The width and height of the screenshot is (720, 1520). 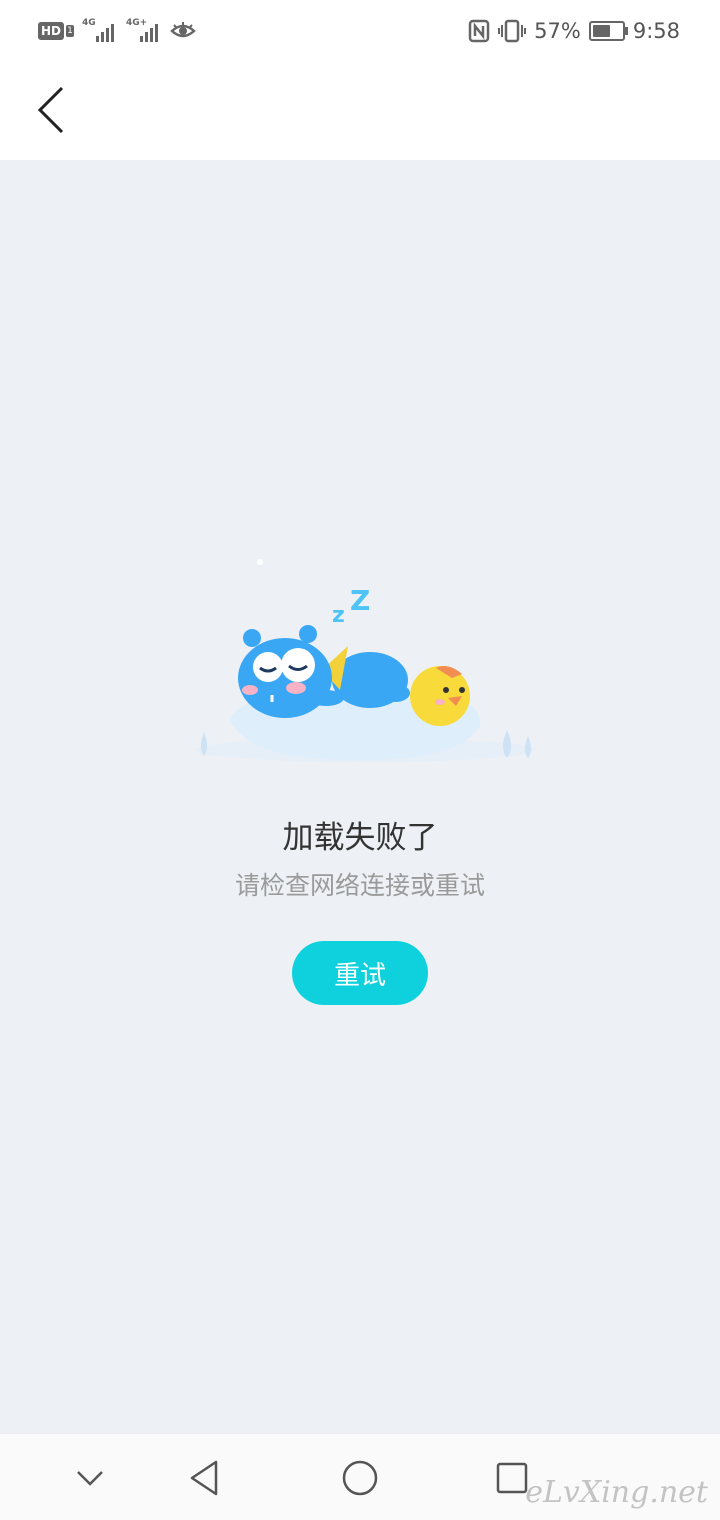 I want to click on vibrate-icon, so click(x=512, y=31).